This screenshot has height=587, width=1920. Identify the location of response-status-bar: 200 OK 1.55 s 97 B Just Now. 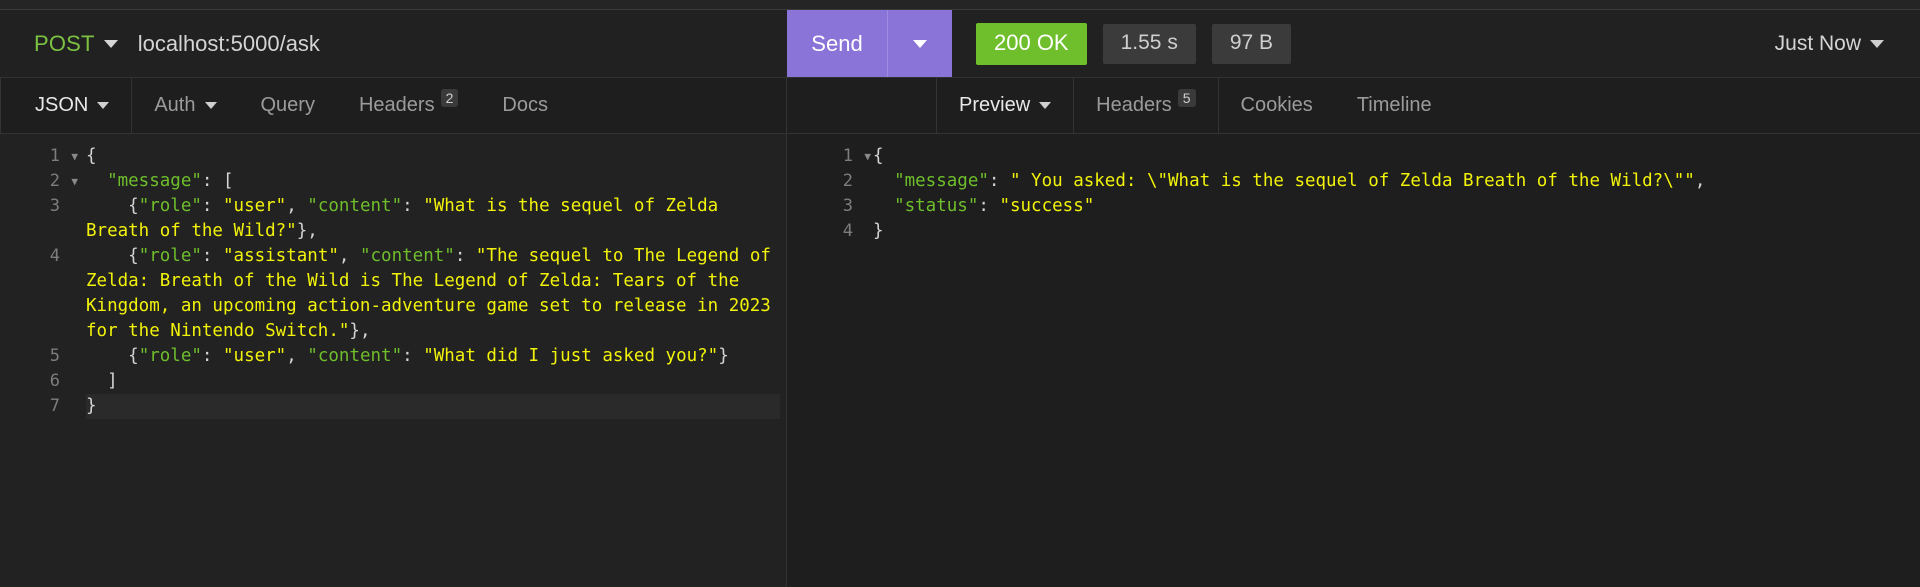
(1436, 43).